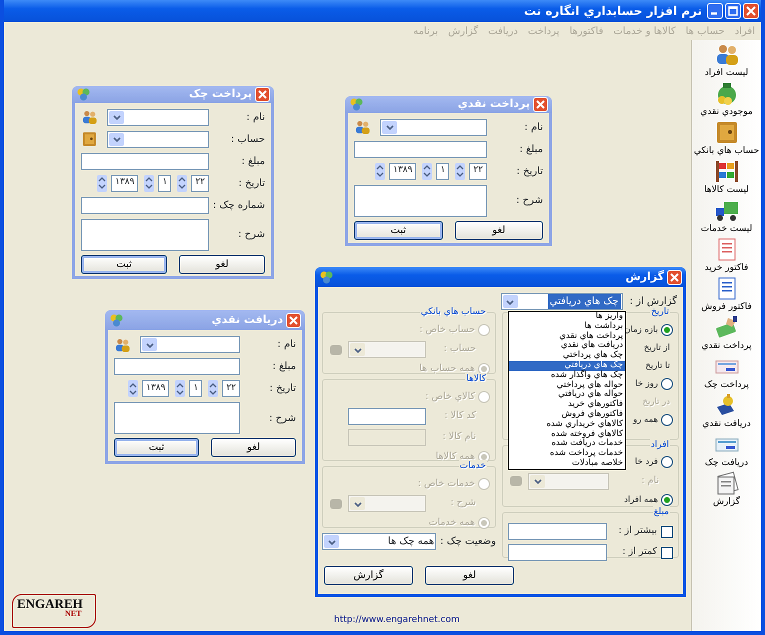  What do you see at coordinates (727, 451) in the screenshot?
I see `sidebar-item: دريافت چک` at bounding box center [727, 451].